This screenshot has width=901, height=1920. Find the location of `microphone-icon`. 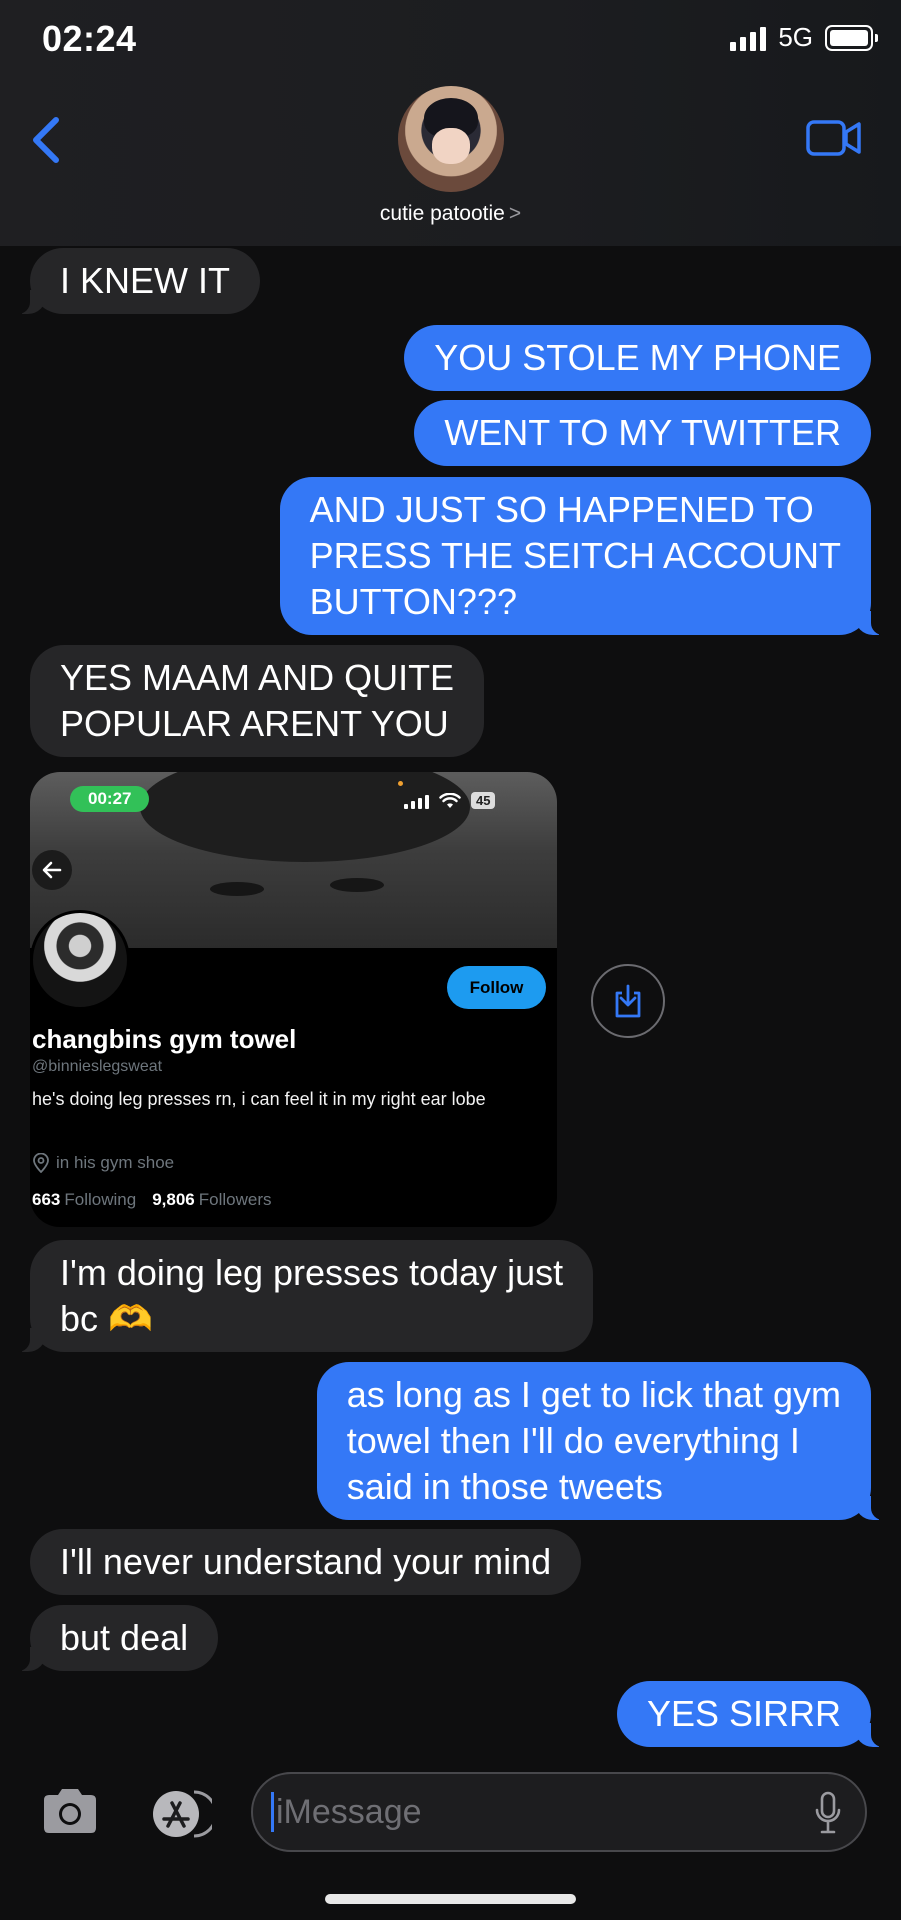

microphone-icon is located at coordinates (828, 1813).